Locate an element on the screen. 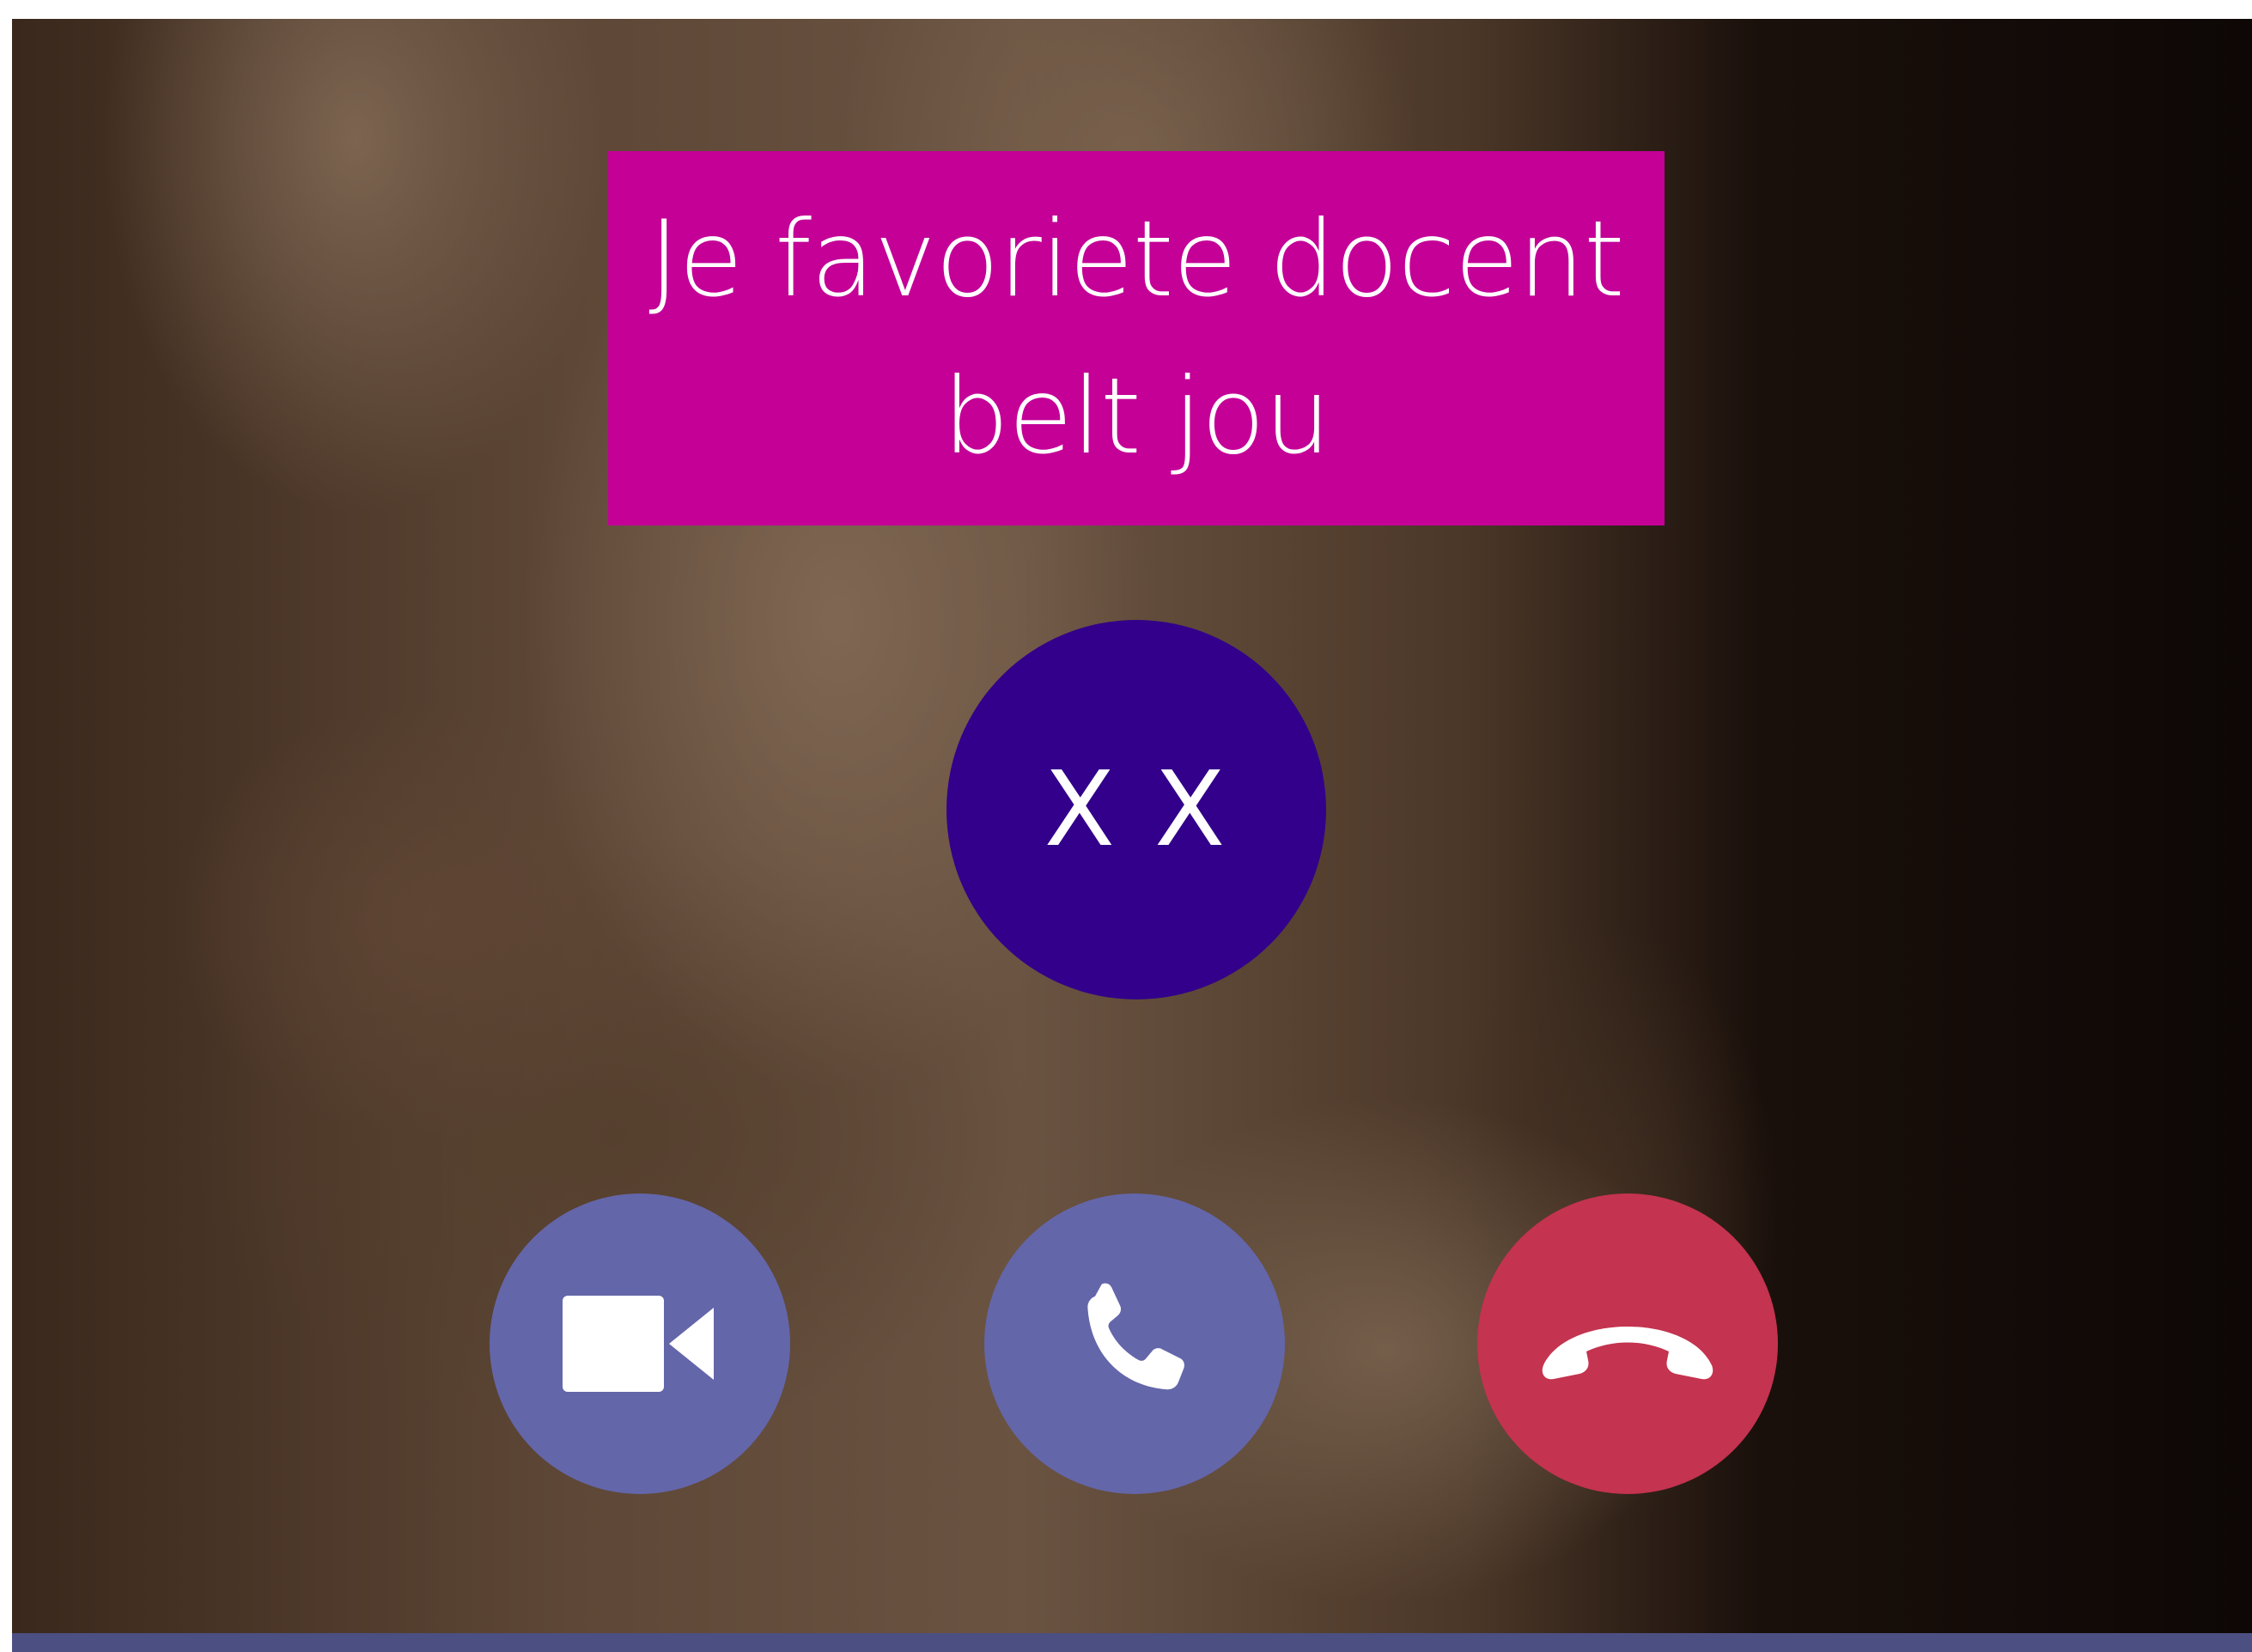 This screenshot has width=2252, height=1652. video-camera-icon is located at coordinates (639, 1344).